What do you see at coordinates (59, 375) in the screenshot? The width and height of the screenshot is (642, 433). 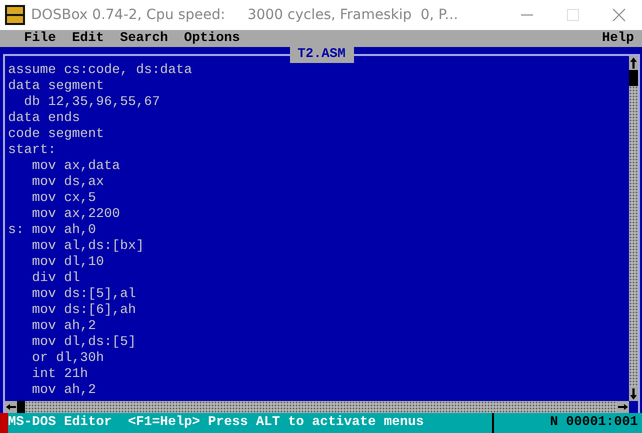 I see `code-line: int 21h` at bounding box center [59, 375].